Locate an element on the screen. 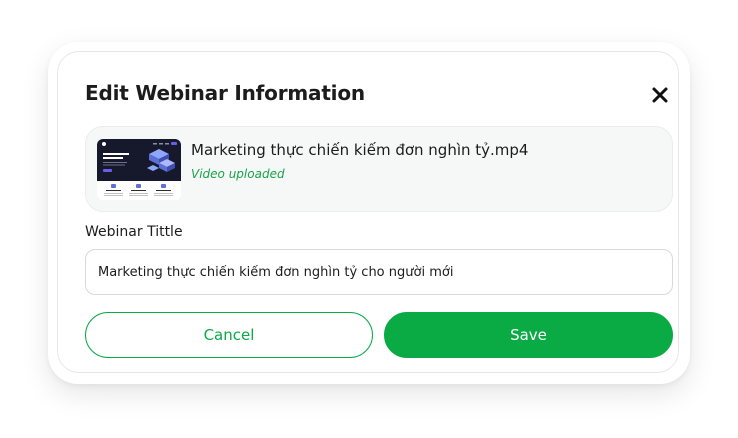 The width and height of the screenshot is (738, 438). thumbnail-image is located at coordinates (139, 169).